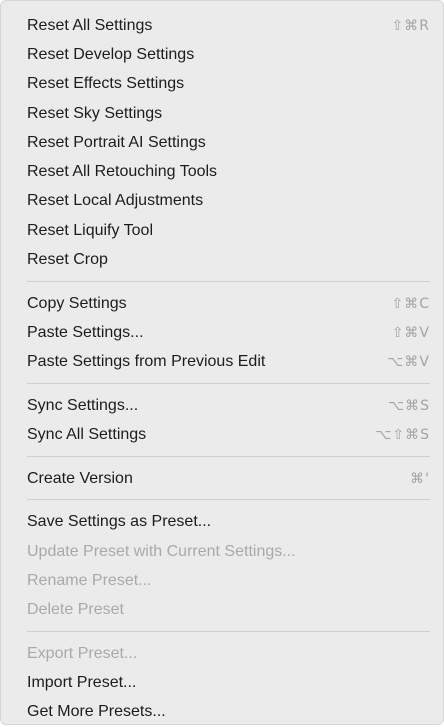 This screenshot has width=444, height=727. I want to click on keyboard-shortcut: ⌘', so click(420, 478).